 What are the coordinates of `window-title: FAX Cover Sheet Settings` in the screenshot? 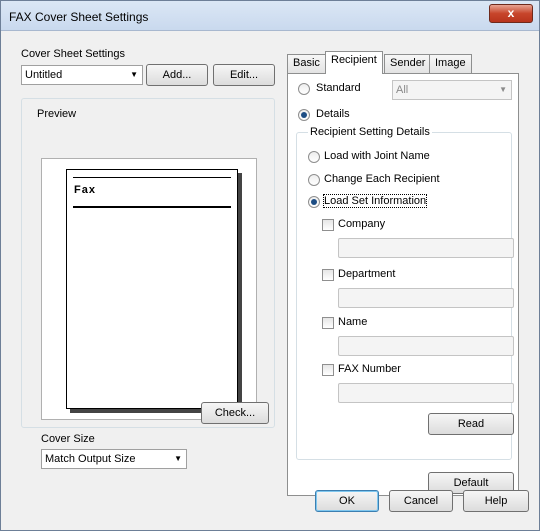 It's located at (79, 17).